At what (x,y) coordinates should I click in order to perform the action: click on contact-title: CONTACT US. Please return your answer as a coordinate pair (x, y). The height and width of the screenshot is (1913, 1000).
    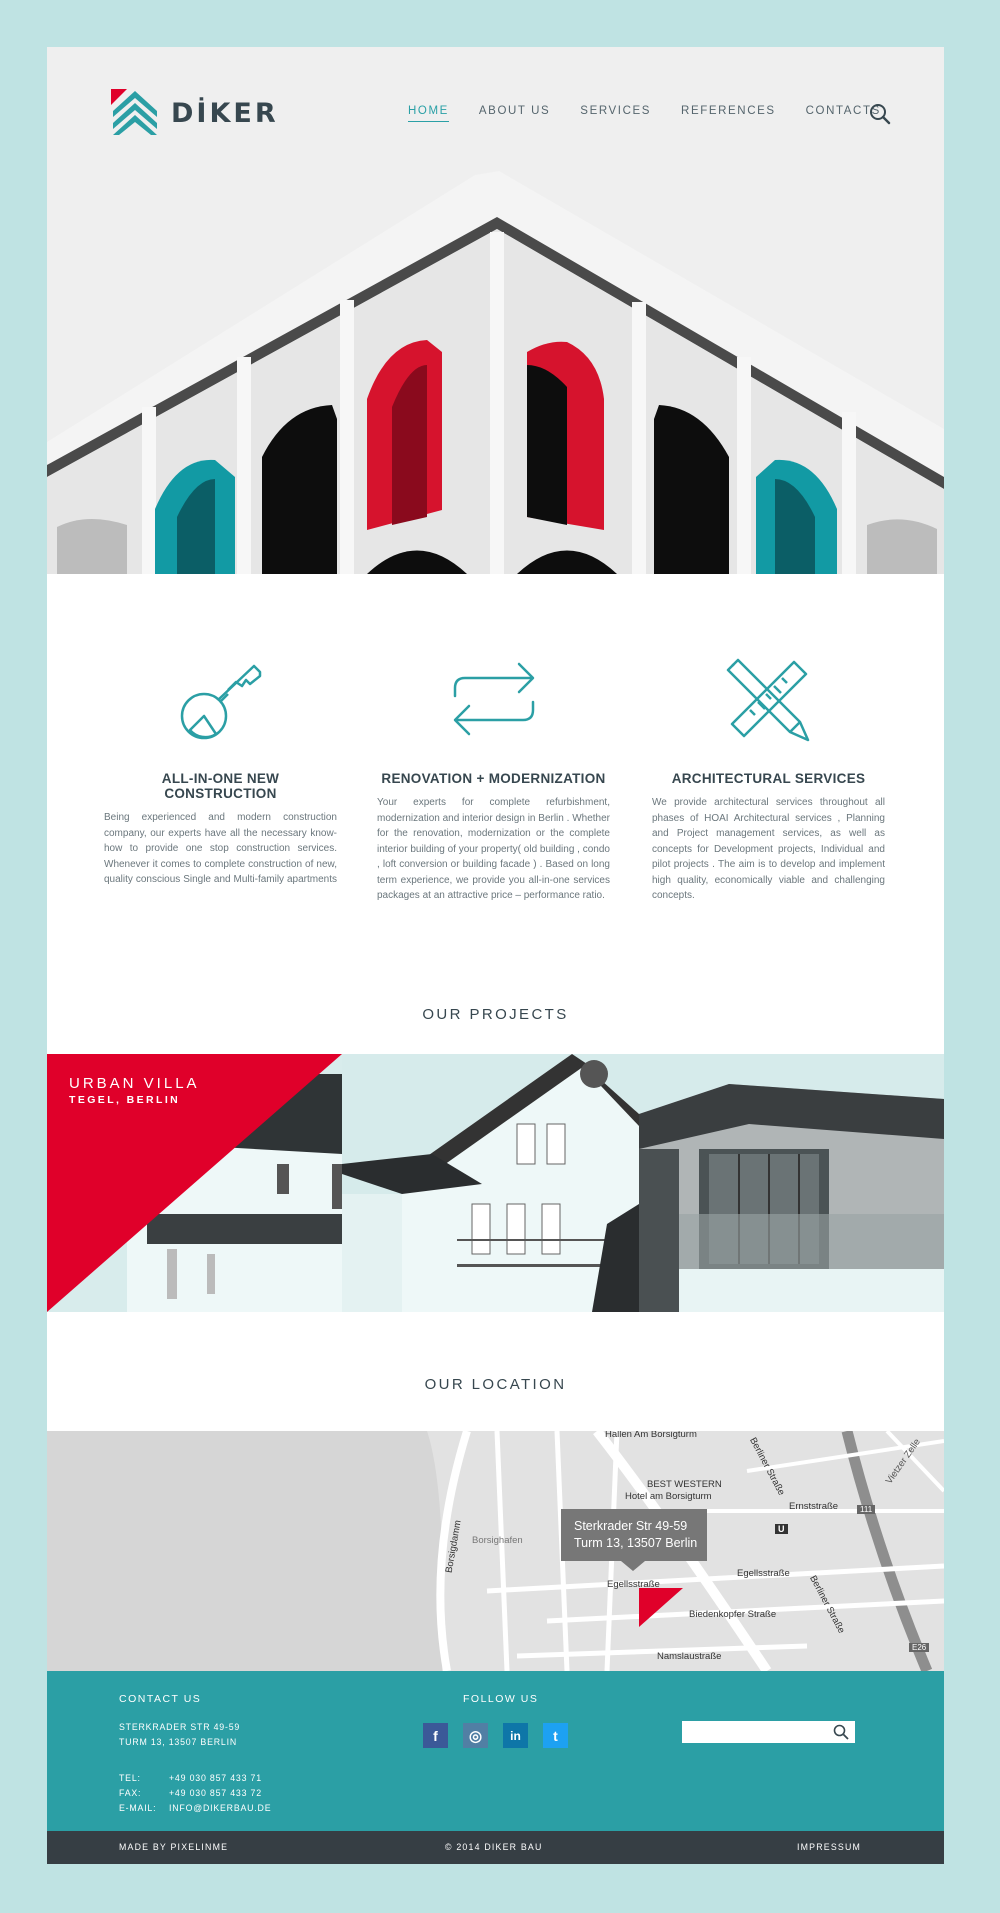
    Looking at the image, I should click on (160, 1699).